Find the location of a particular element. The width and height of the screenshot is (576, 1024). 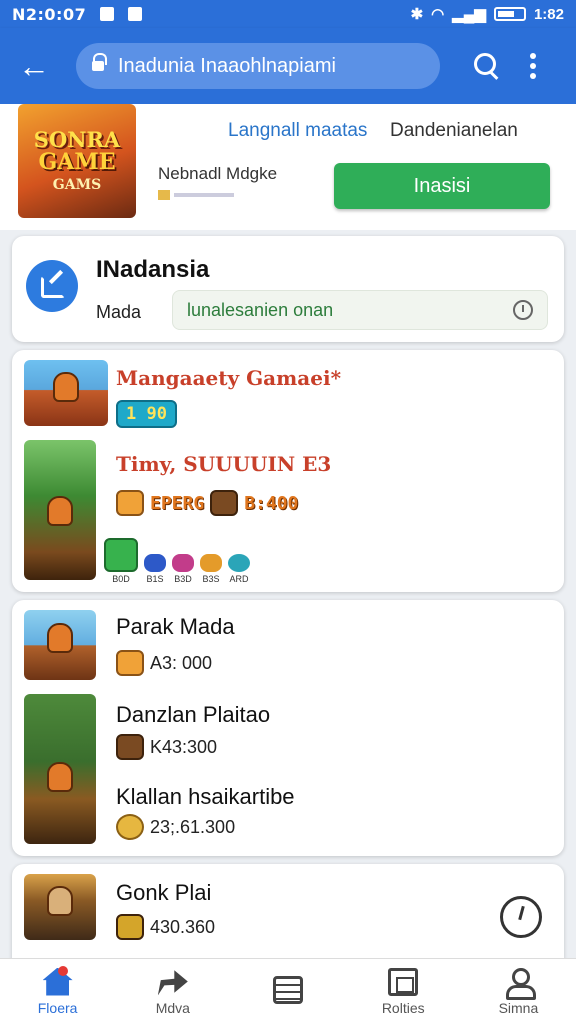

shop-icon is located at coordinates (121, 555).